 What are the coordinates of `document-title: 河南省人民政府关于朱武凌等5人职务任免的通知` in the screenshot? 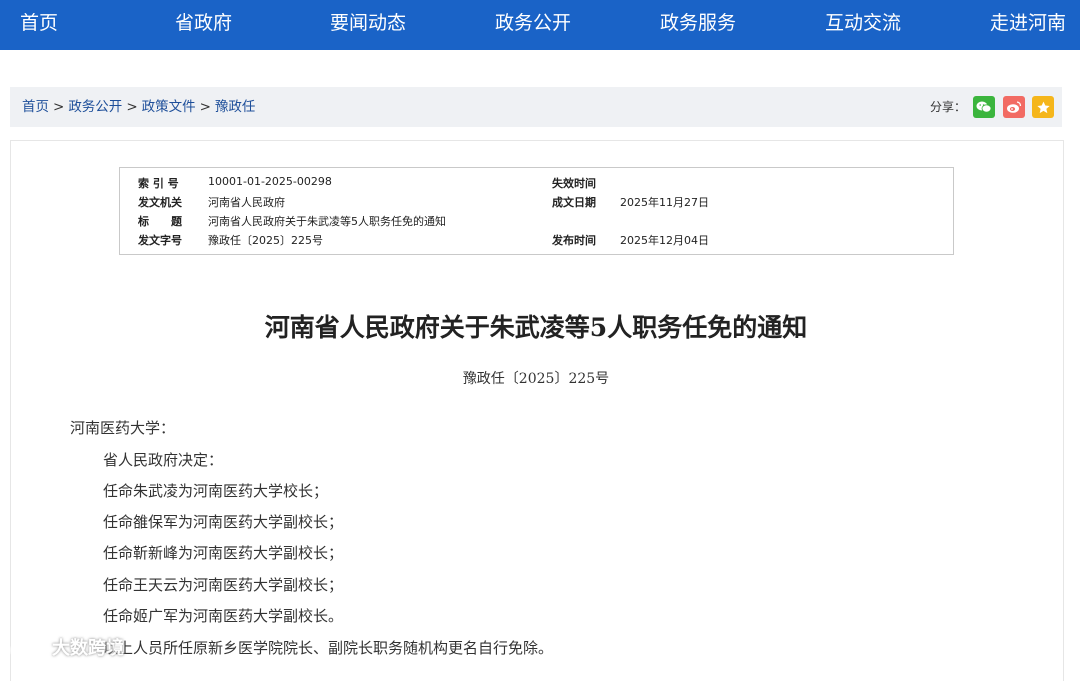 It's located at (536, 327).